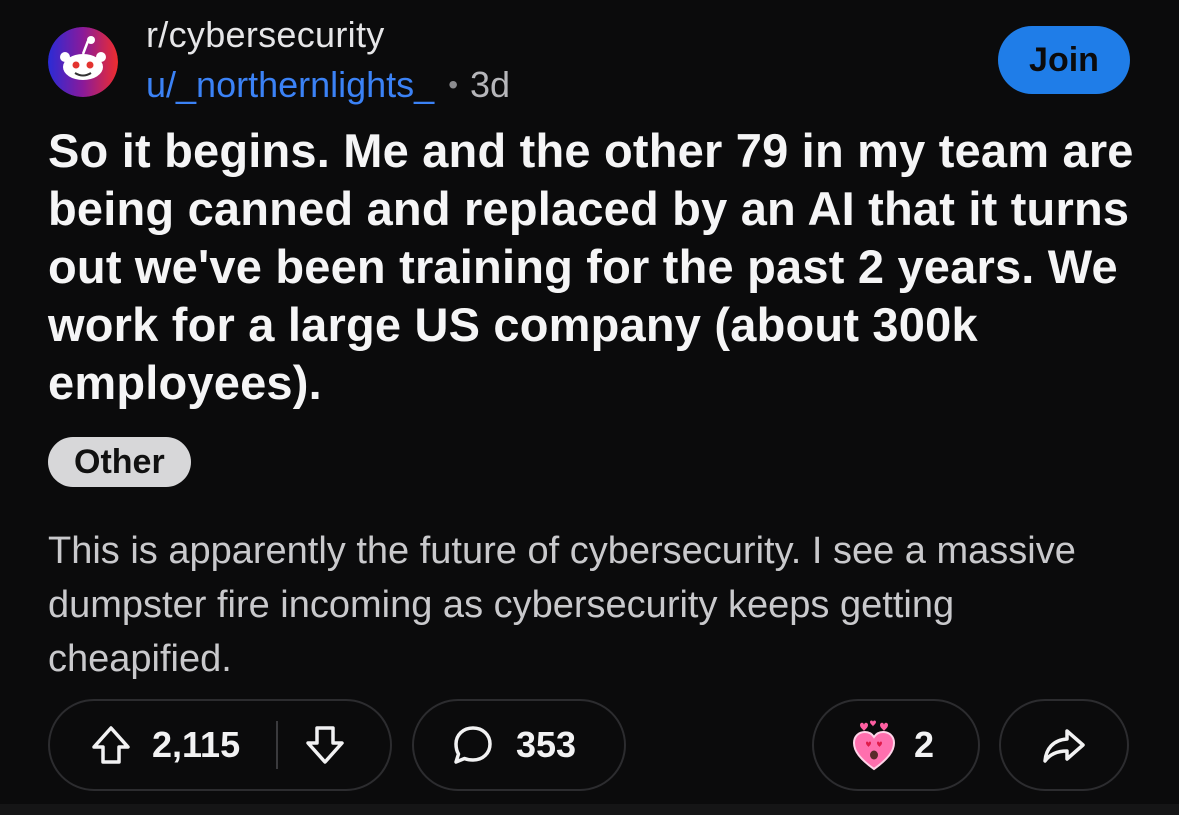 This screenshot has height=815, width=1179. Describe the element at coordinates (325, 745) in the screenshot. I see `downvote-icon` at that location.